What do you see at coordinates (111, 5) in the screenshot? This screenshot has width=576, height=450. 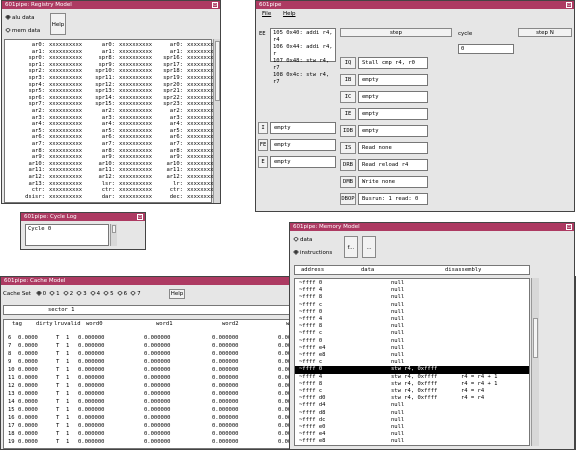 I see `registry-titlebar: 601pipe: Registry Model ▫` at bounding box center [111, 5].